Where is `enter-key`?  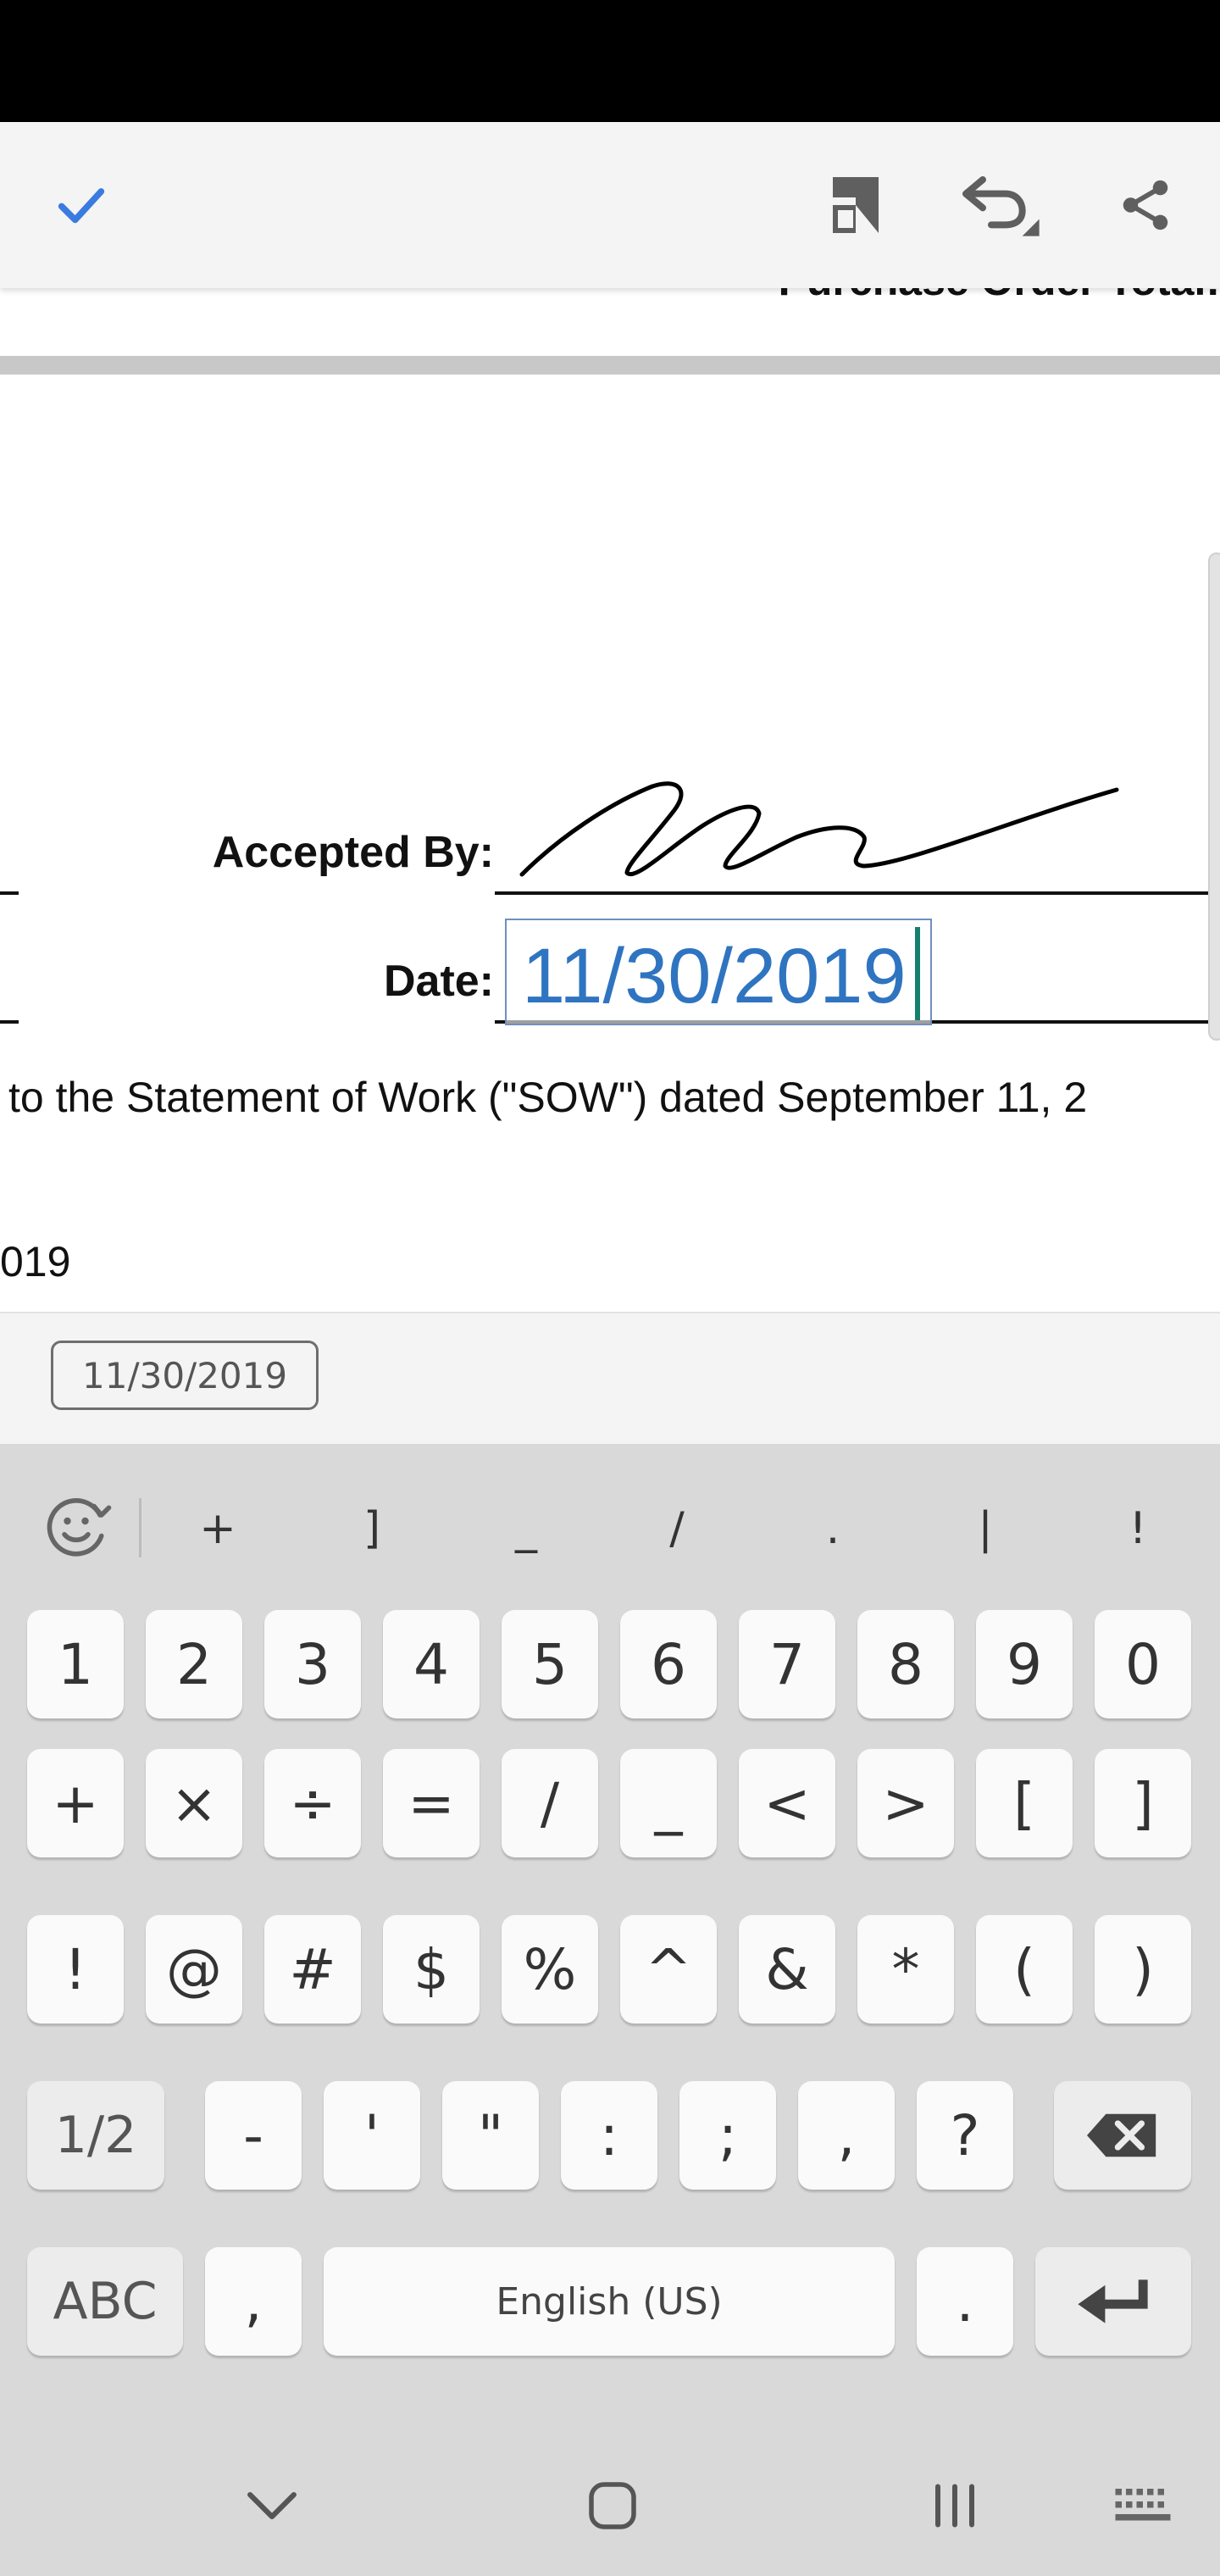
enter-key is located at coordinates (1113, 2301).